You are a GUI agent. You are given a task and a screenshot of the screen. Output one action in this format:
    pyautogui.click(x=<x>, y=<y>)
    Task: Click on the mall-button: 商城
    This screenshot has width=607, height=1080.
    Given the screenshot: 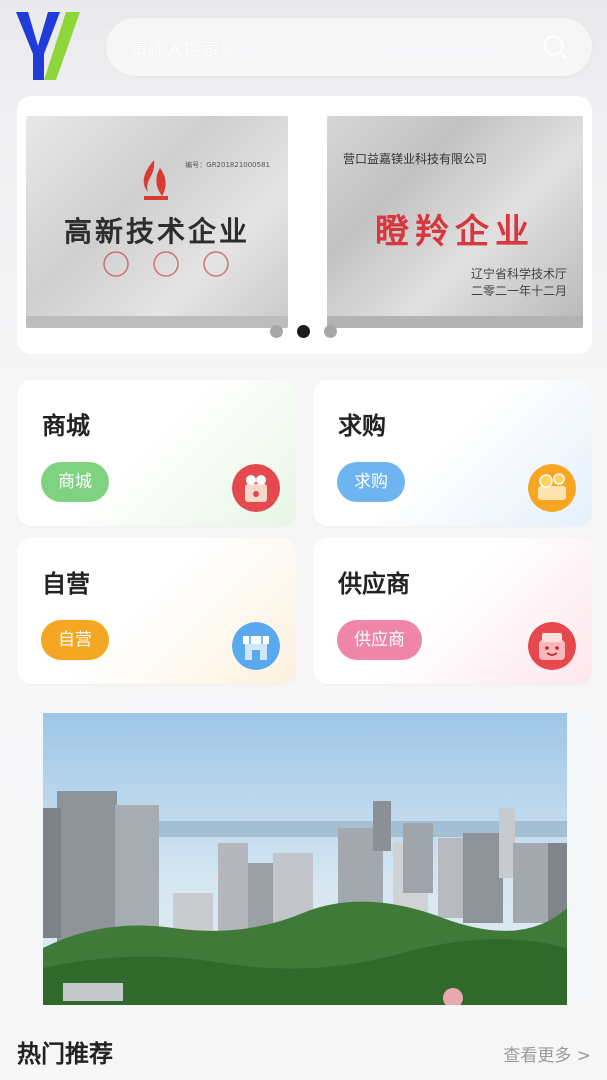 What is the action you would take?
    pyautogui.click(x=75, y=482)
    